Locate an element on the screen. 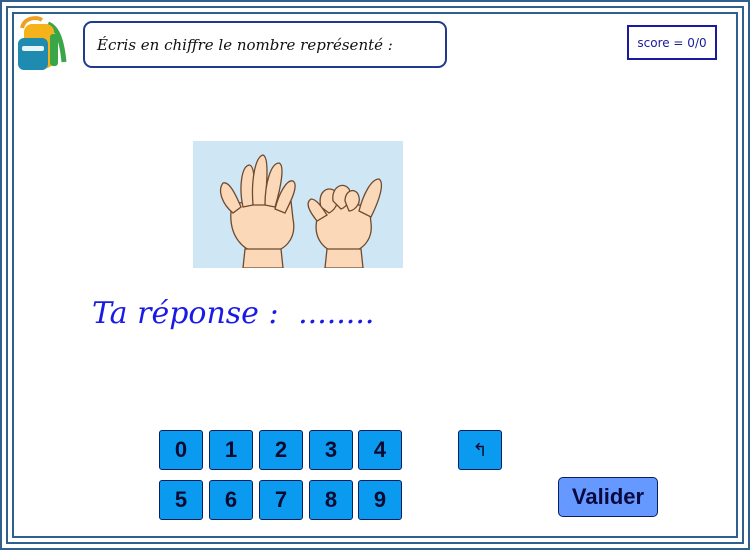 The height and width of the screenshot is (550, 750). backspace-button: ↰ is located at coordinates (480, 450).